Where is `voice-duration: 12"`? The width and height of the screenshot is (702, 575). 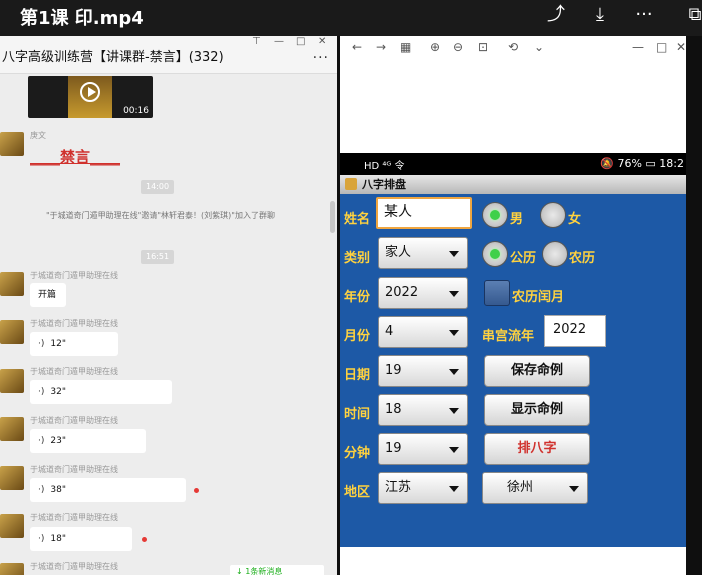 voice-duration: 12" is located at coordinates (58, 344).